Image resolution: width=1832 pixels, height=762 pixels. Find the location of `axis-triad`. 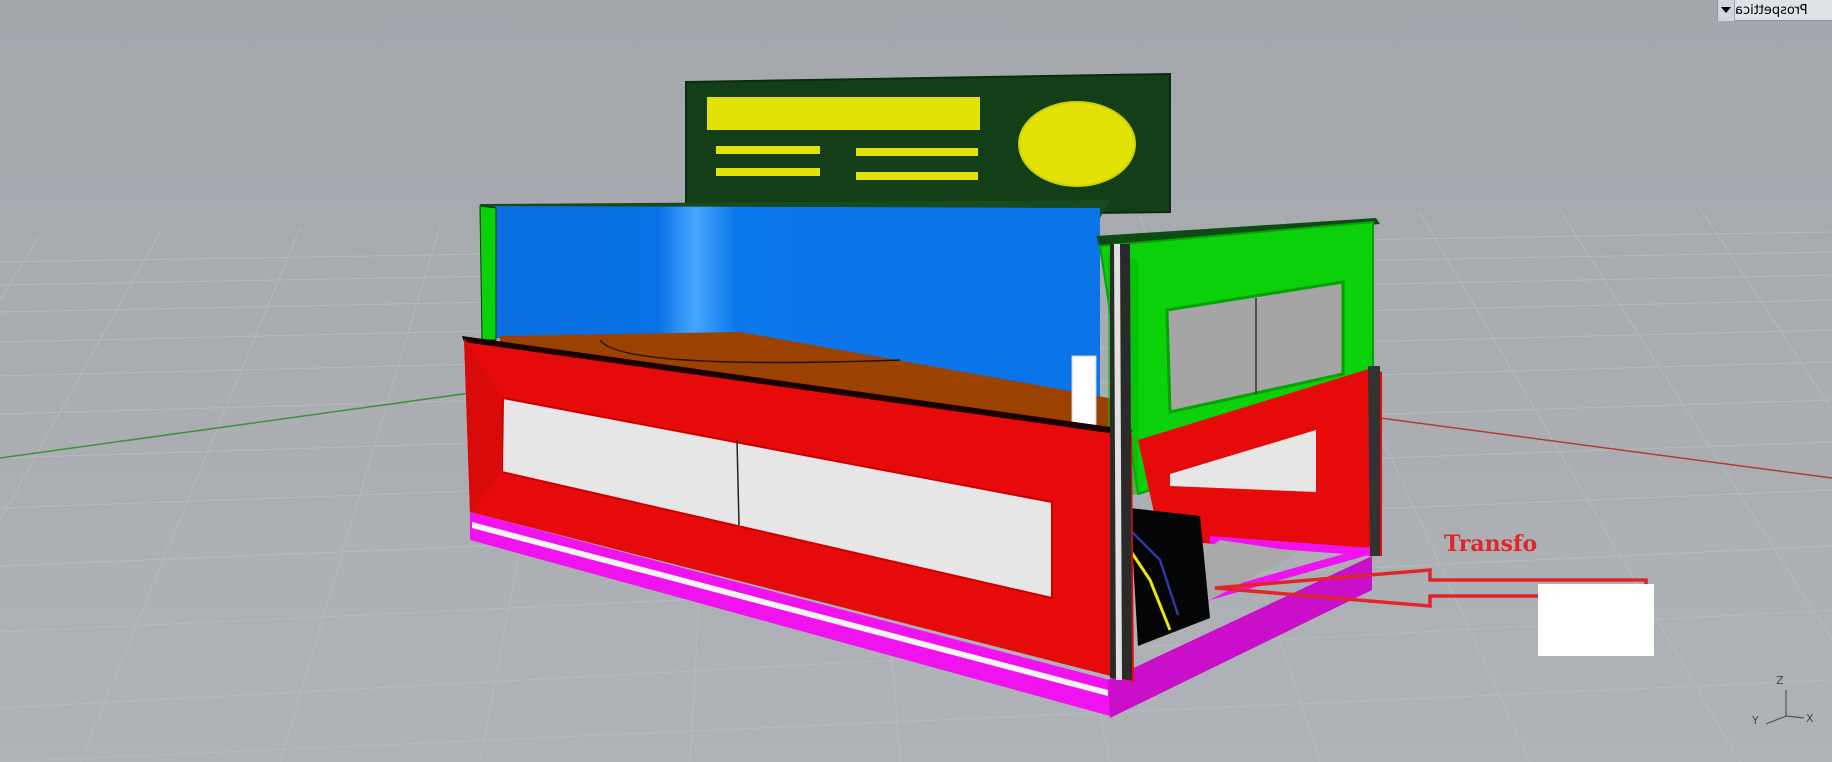

axis-triad is located at coordinates (1785, 707).